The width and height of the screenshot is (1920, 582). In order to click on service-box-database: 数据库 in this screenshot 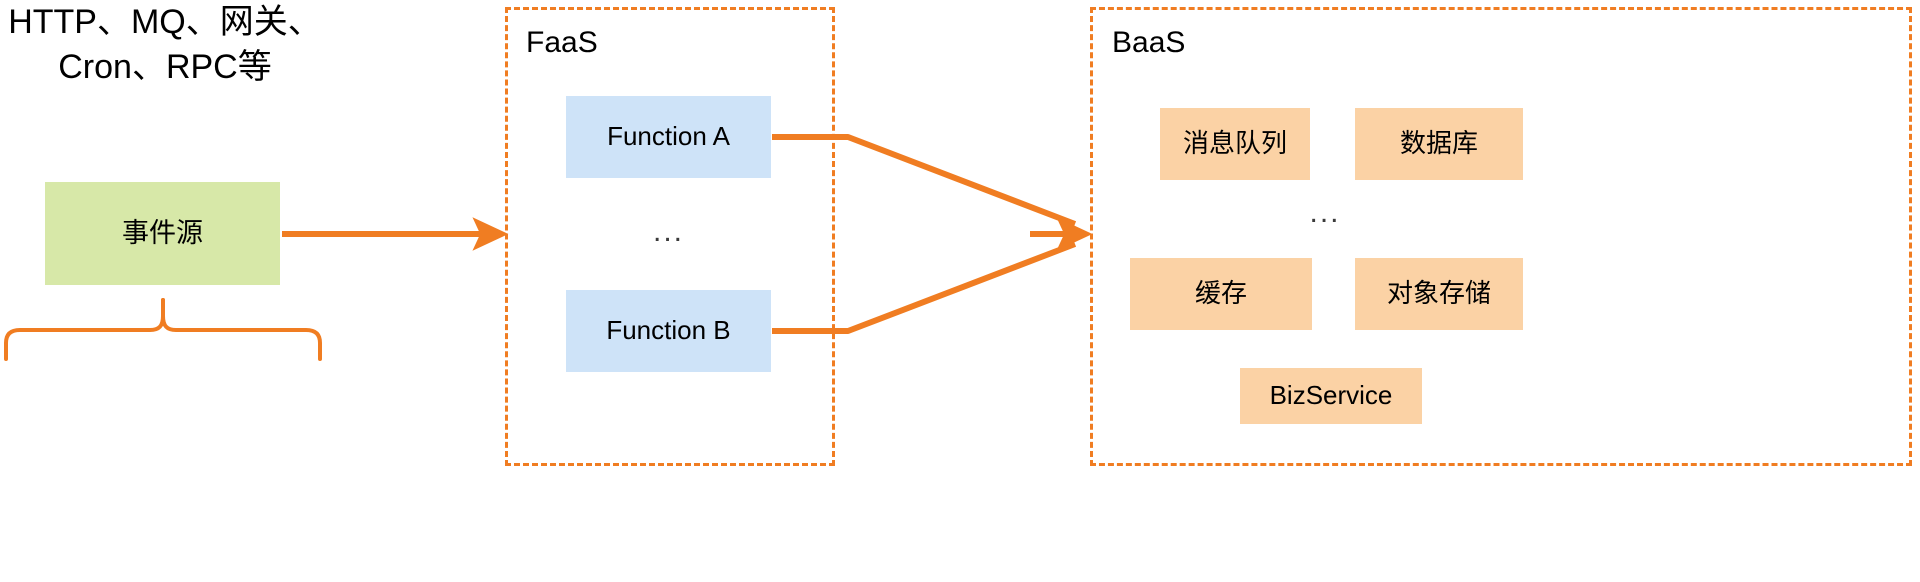, I will do `click(1439, 144)`.